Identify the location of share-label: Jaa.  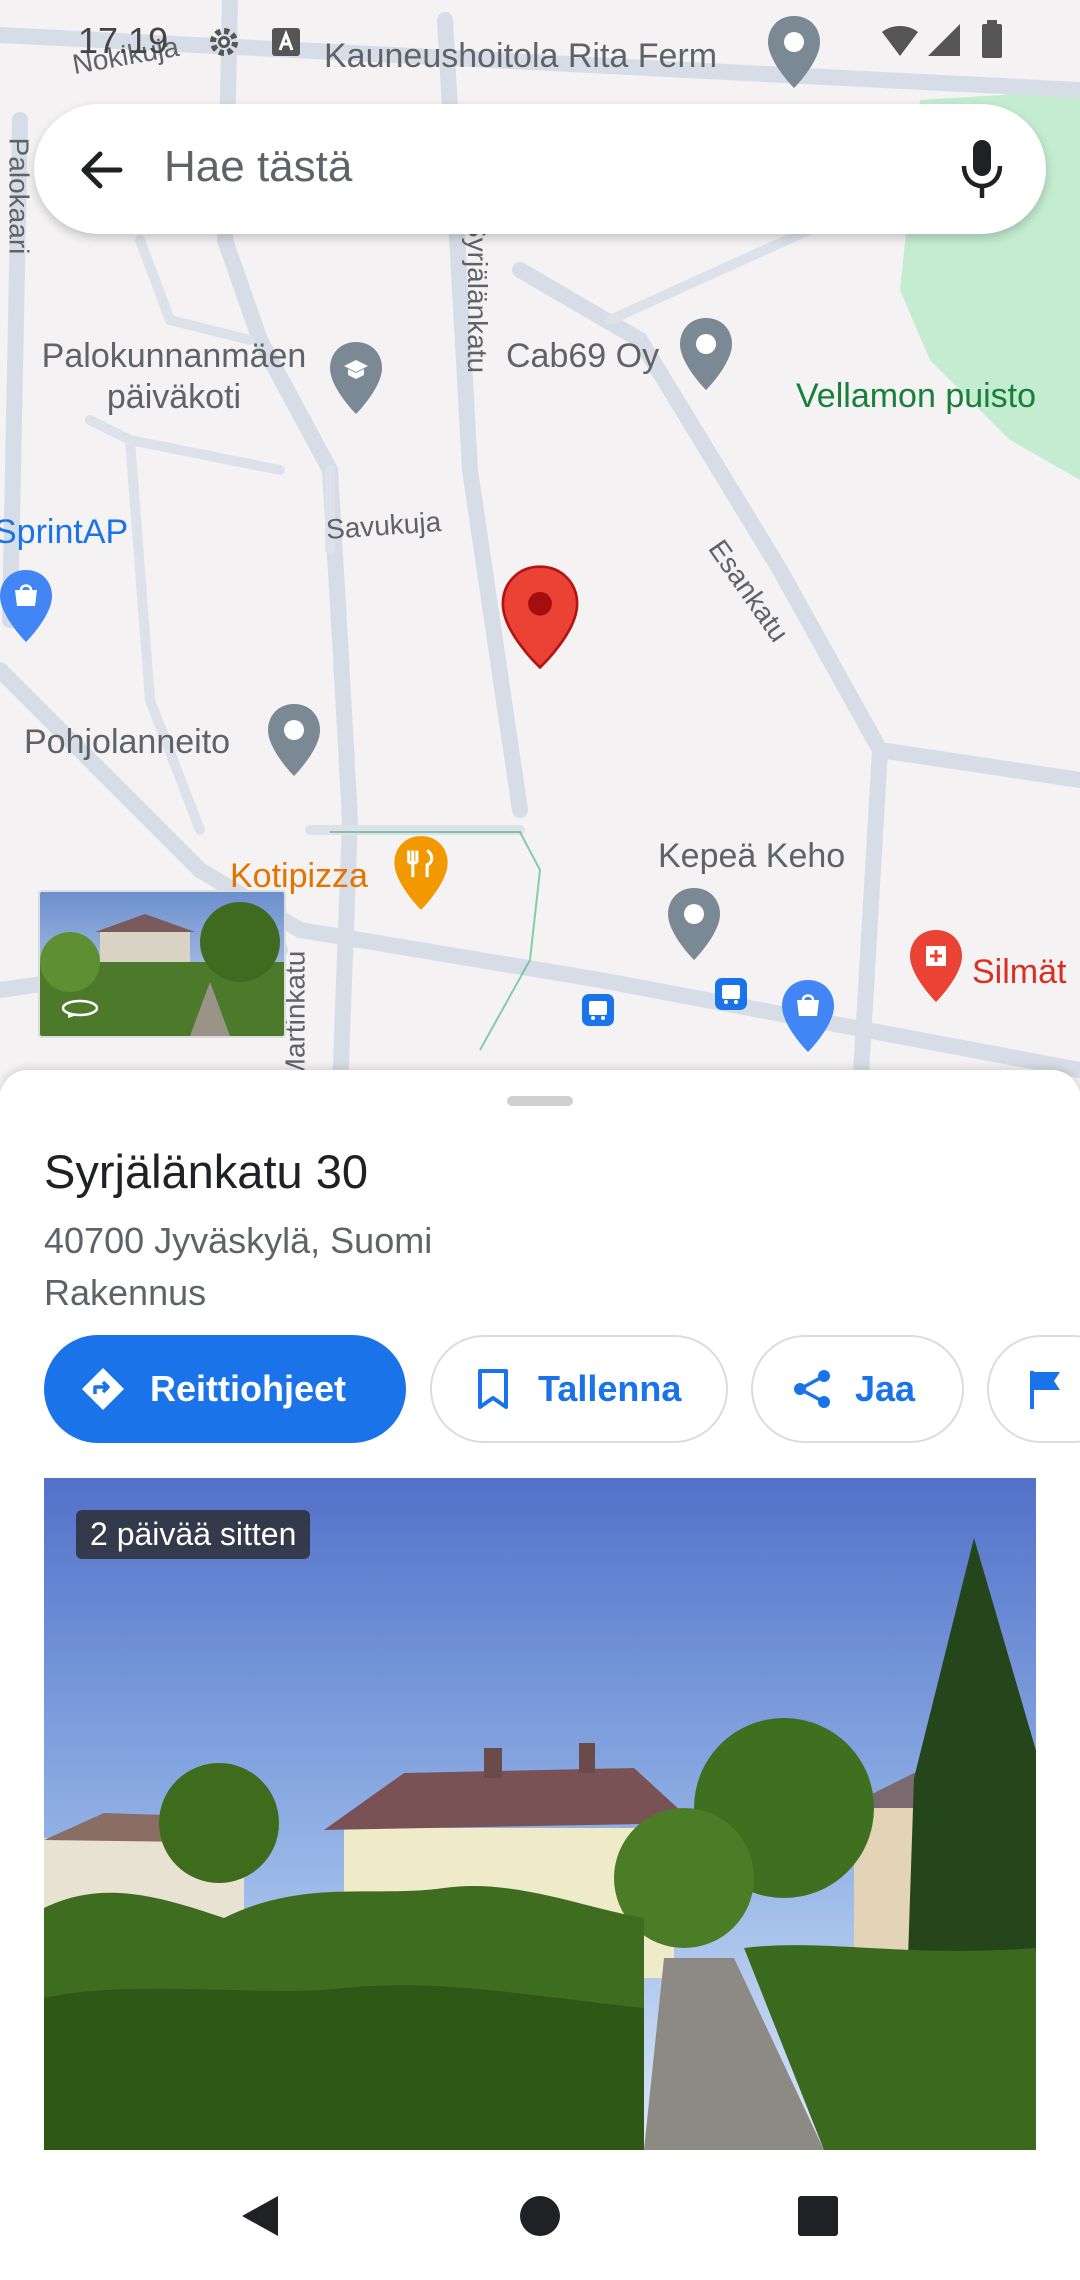
(885, 1388).